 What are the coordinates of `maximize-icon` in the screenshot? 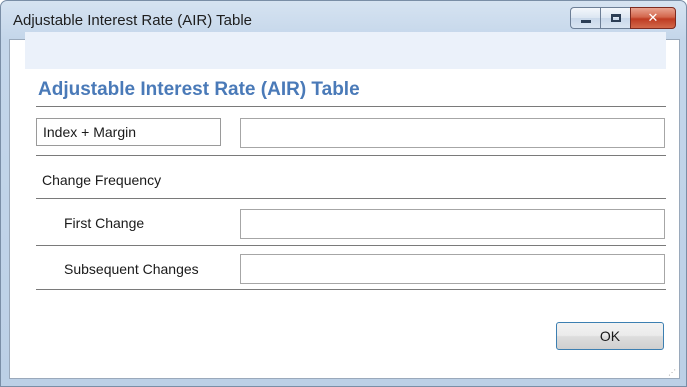 It's located at (615, 18).